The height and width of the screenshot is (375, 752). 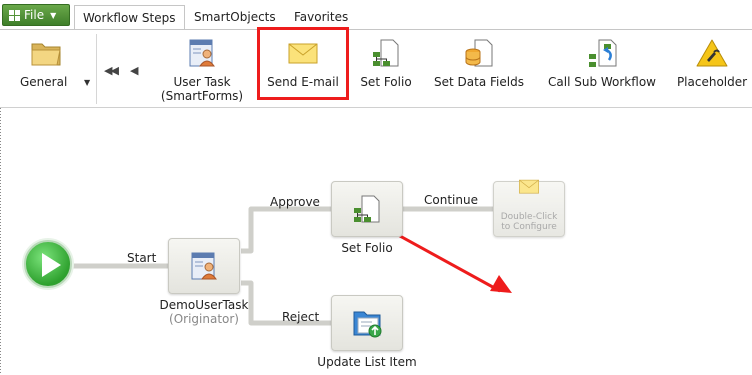 I want to click on tab-workflow-steps: Workflow Steps, so click(x=129, y=17).